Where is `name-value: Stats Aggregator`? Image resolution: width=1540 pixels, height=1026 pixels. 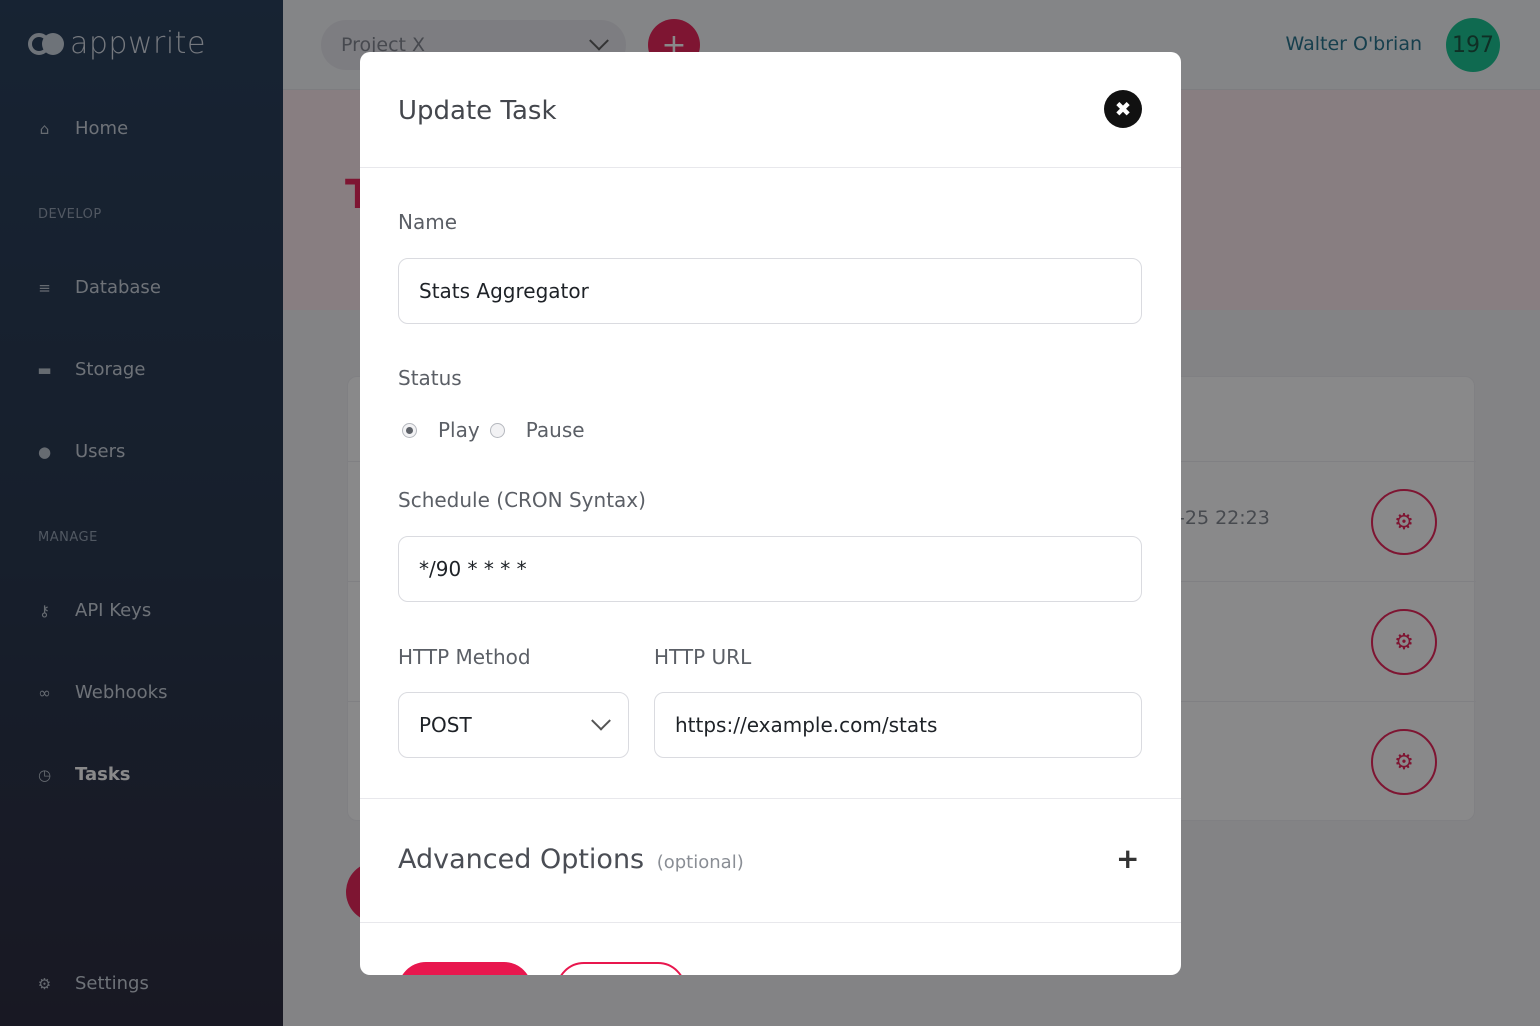 name-value: Stats Aggregator is located at coordinates (504, 291).